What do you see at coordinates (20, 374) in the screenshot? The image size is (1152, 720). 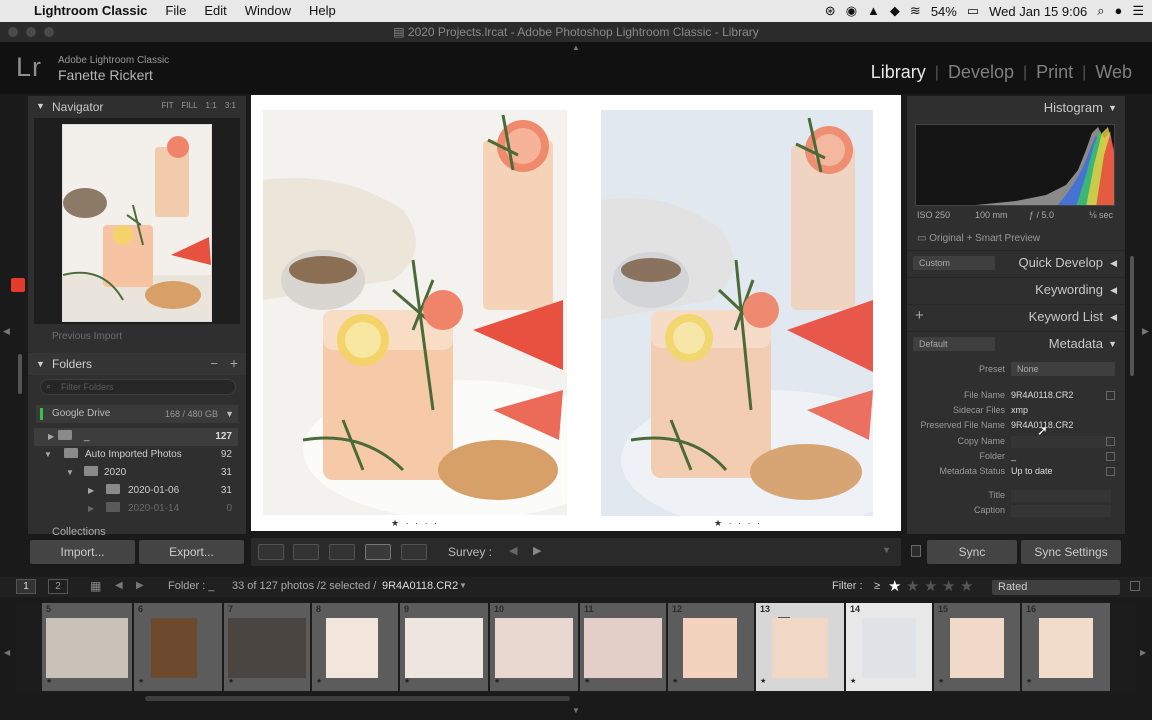 I see `left-scrollbar` at bounding box center [20, 374].